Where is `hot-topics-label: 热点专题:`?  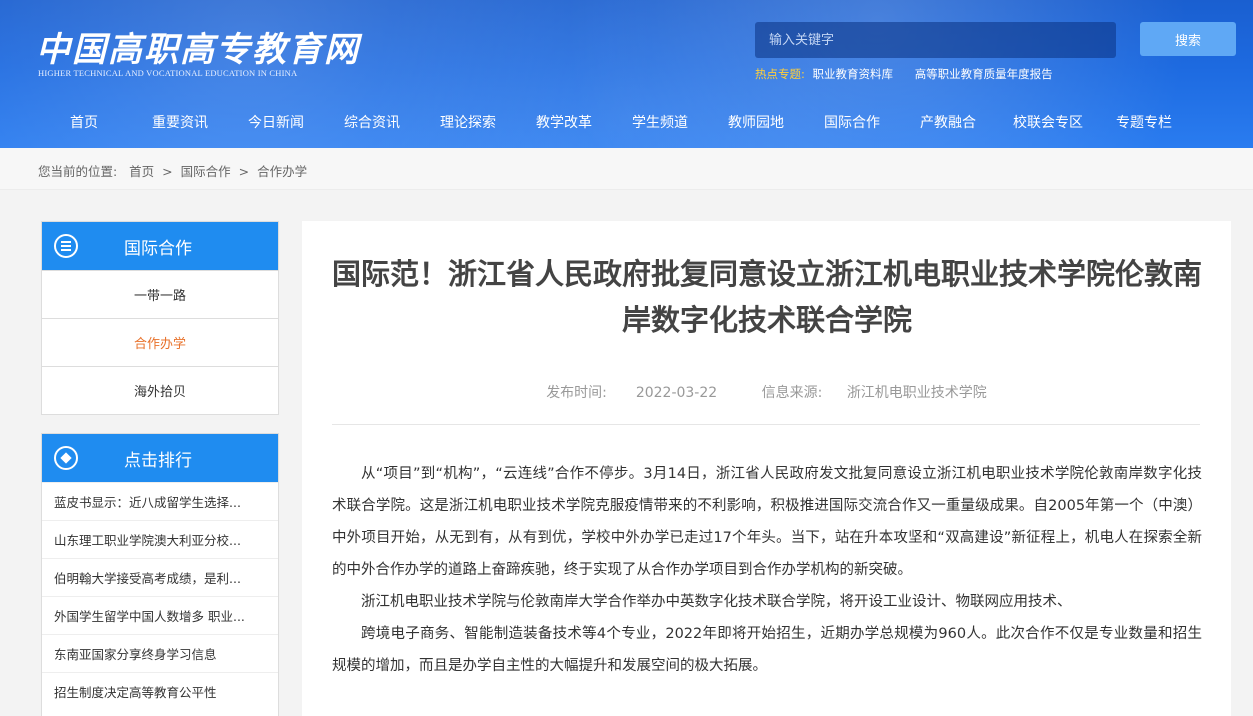 hot-topics-label: 热点专题: is located at coordinates (780, 74).